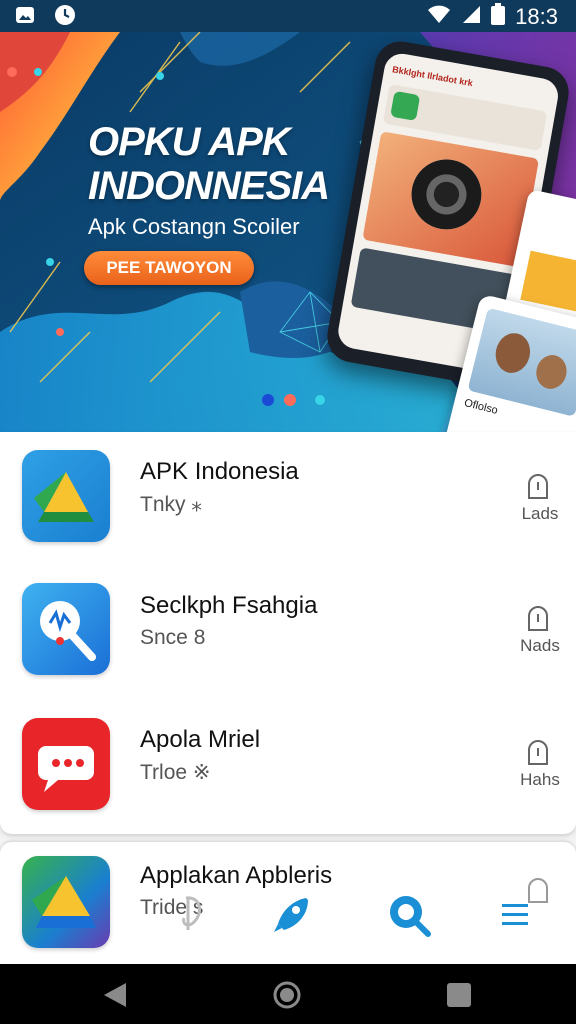  What do you see at coordinates (236, 875) in the screenshot?
I see `app-name: Applakan Apbleris` at bounding box center [236, 875].